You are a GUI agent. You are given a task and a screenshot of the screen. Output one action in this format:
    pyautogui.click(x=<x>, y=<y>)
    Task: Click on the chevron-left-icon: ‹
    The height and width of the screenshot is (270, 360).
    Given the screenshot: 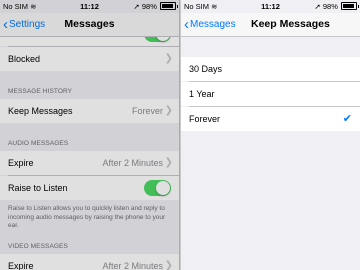 What is the action you would take?
    pyautogui.click(x=186, y=24)
    